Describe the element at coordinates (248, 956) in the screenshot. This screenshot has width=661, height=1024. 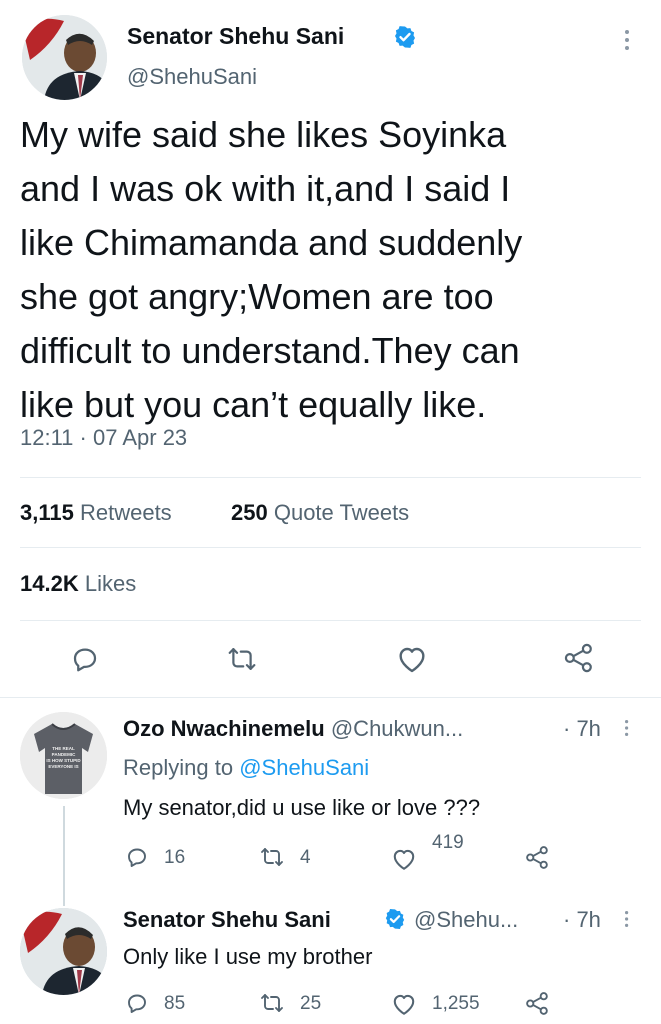
I see `reply-text: Only like I use my brother` at that location.